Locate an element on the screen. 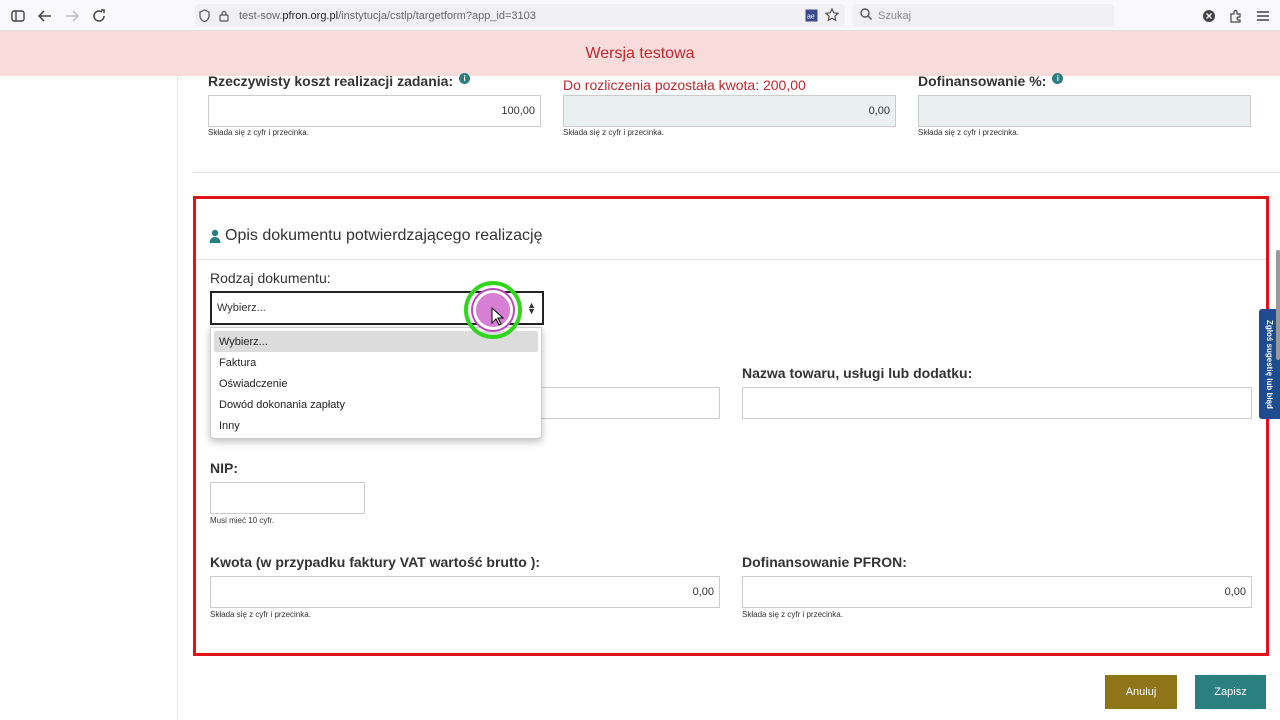  dropdown-option: Oświadczenie is located at coordinates (376, 383).